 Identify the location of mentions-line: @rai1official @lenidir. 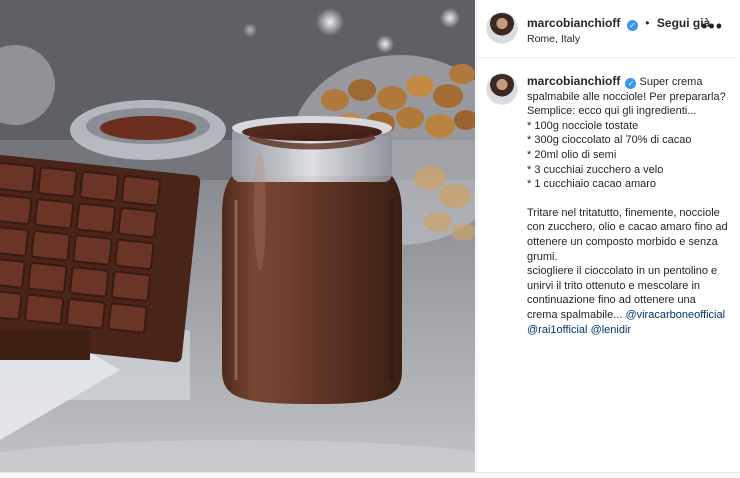
(627, 330).